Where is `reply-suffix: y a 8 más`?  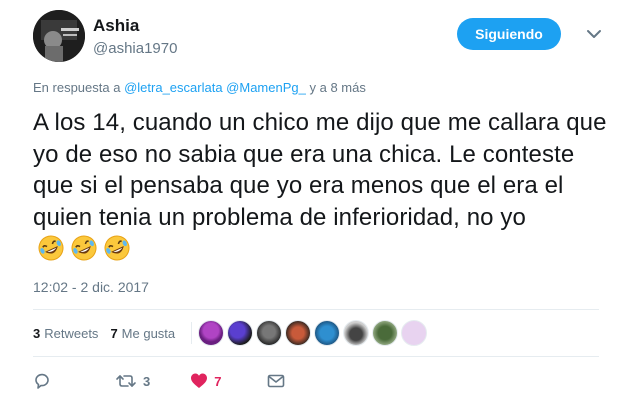
reply-suffix: y a 8 más is located at coordinates (337, 87).